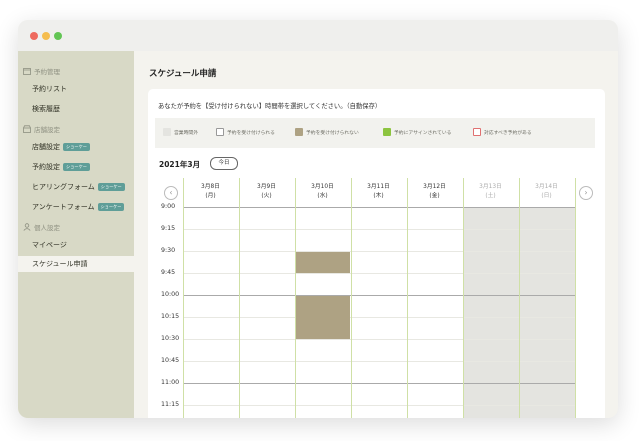 The height and width of the screenshot is (441, 639). What do you see at coordinates (47, 228) in the screenshot?
I see `sidebar-section-label: 個人設定` at bounding box center [47, 228].